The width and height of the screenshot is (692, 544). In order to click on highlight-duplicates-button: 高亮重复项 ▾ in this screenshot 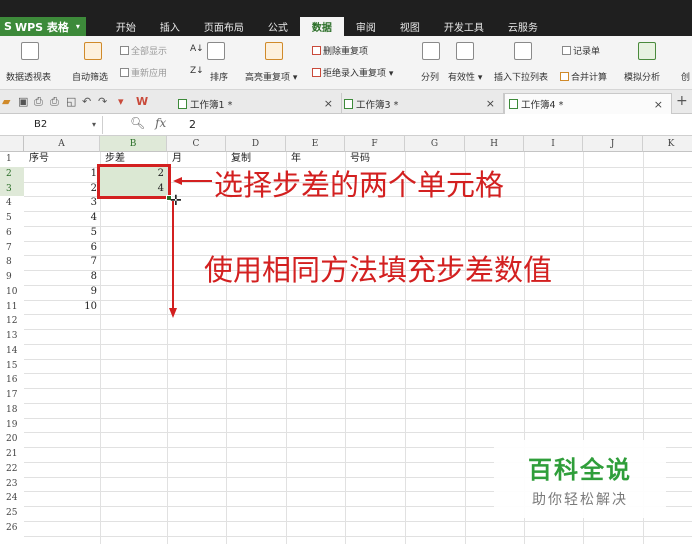, I will do `click(271, 76)`.